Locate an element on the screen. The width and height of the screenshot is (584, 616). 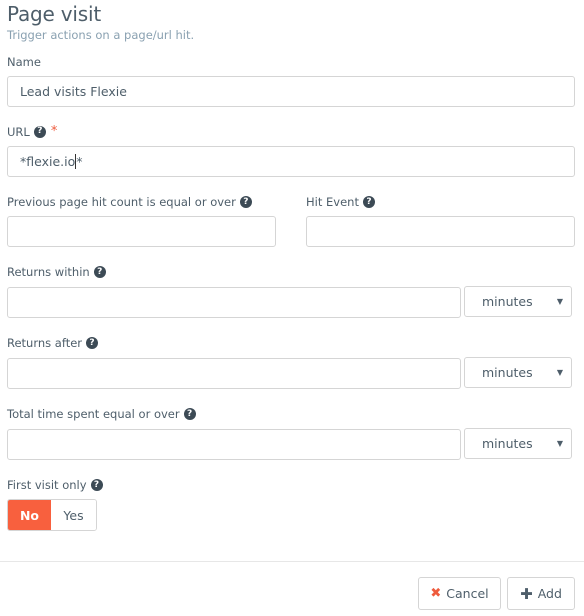
hit-event-label-text: Hit Event is located at coordinates (332, 202).